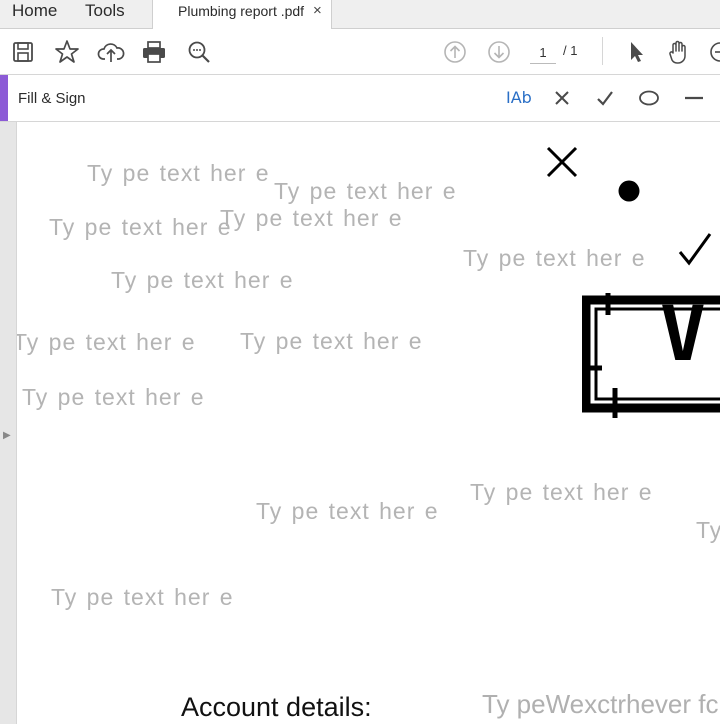  What do you see at coordinates (570, 50) in the screenshot?
I see `page-total: / 1` at bounding box center [570, 50].